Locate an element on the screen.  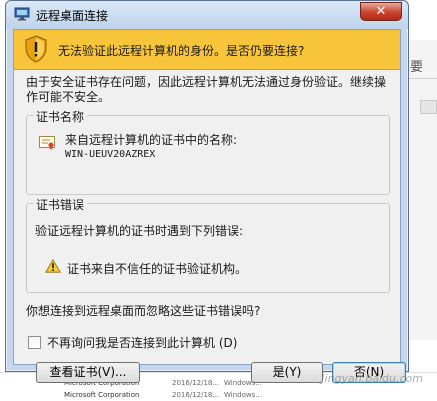
error-message: 证书来自不信任的证书验证机构。 is located at coordinates (157, 269).